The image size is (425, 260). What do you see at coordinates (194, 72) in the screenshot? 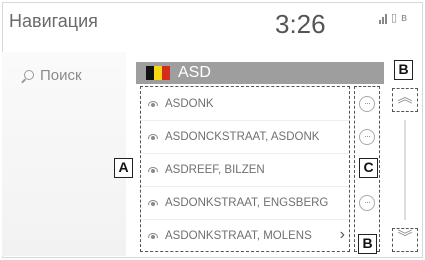
I see `results-header-label: ASD` at bounding box center [194, 72].